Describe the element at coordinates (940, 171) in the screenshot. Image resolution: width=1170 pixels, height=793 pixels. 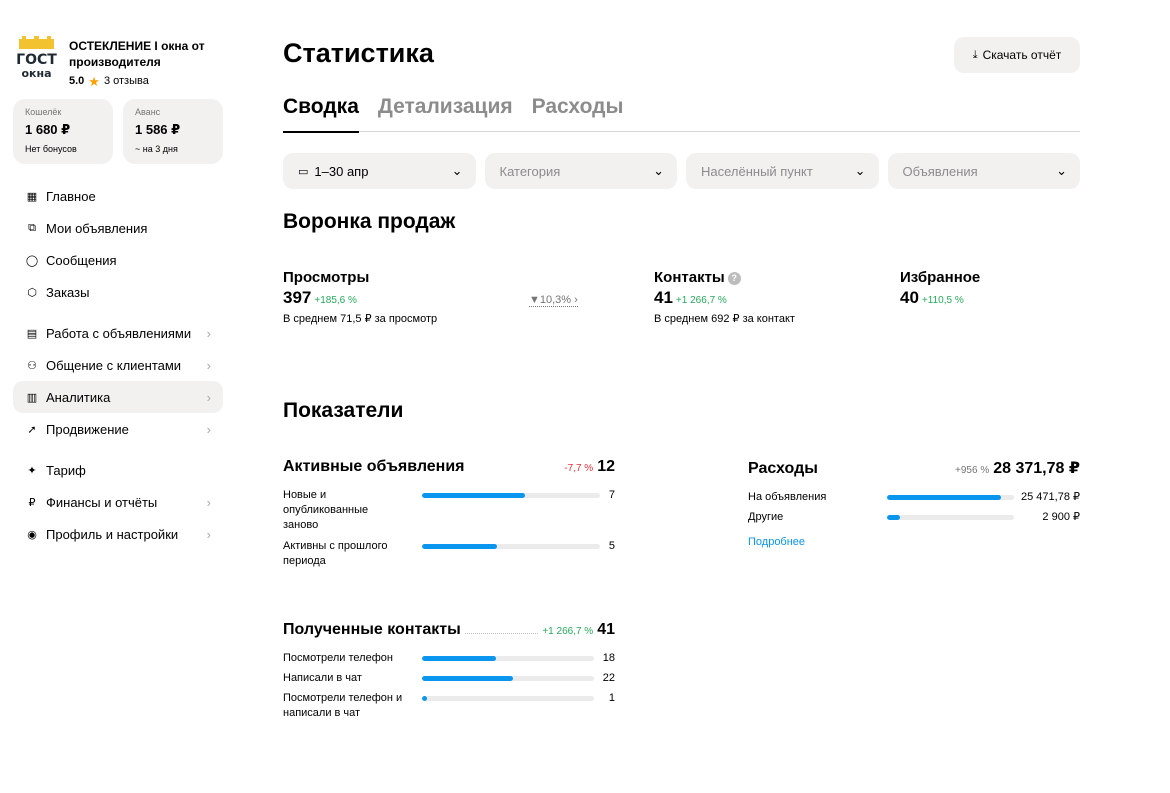
I see `ads-placeholder: Объявления` at that location.